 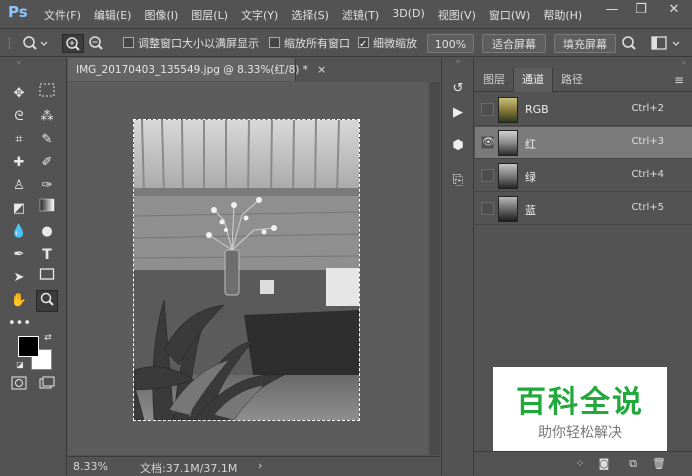 What do you see at coordinates (62, 15) in the screenshot?
I see `menu-file: 文件(F)` at bounding box center [62, 15].